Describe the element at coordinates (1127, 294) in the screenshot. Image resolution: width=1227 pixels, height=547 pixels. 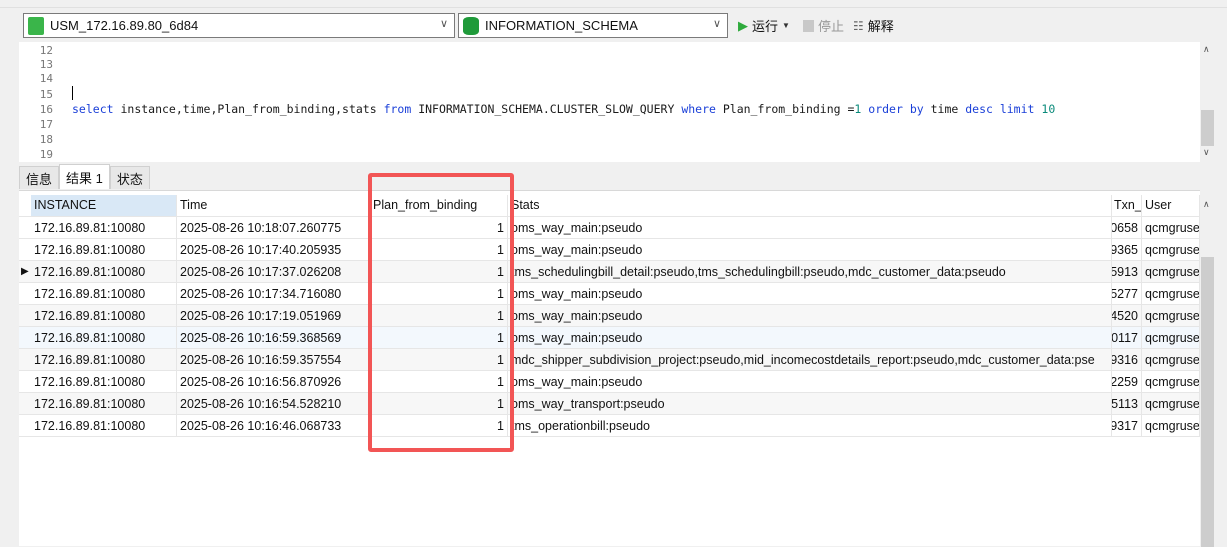
I see `cell-txn: 5277` at that location.